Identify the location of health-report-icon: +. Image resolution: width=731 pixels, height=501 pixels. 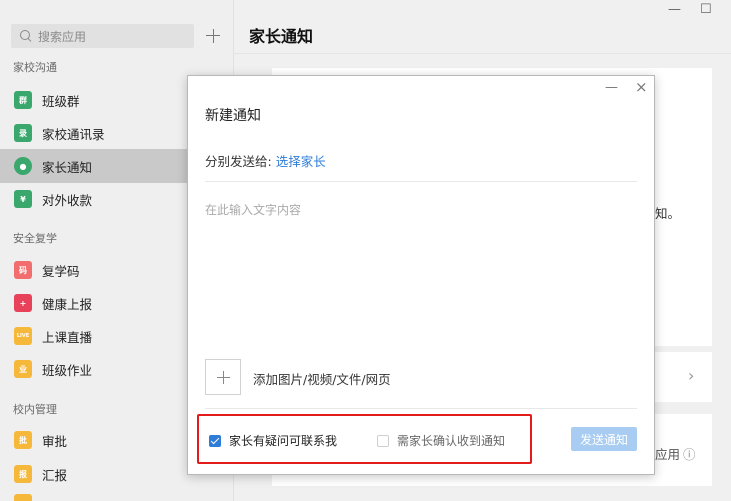
(23, 303).